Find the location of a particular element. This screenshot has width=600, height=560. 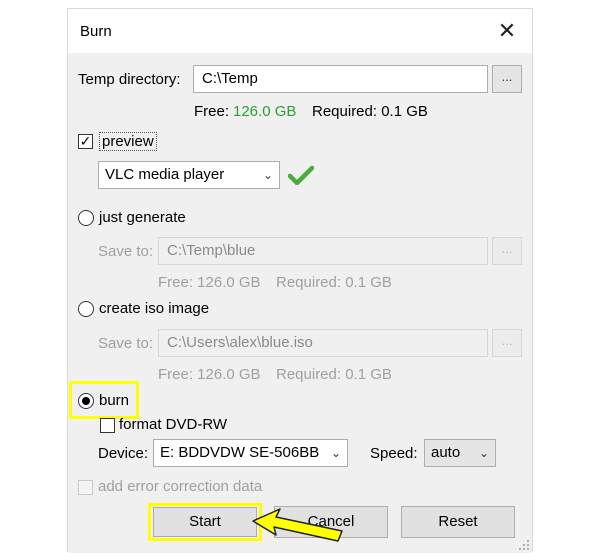

temp-free-label: Free: is located at coordinates (212, 111).